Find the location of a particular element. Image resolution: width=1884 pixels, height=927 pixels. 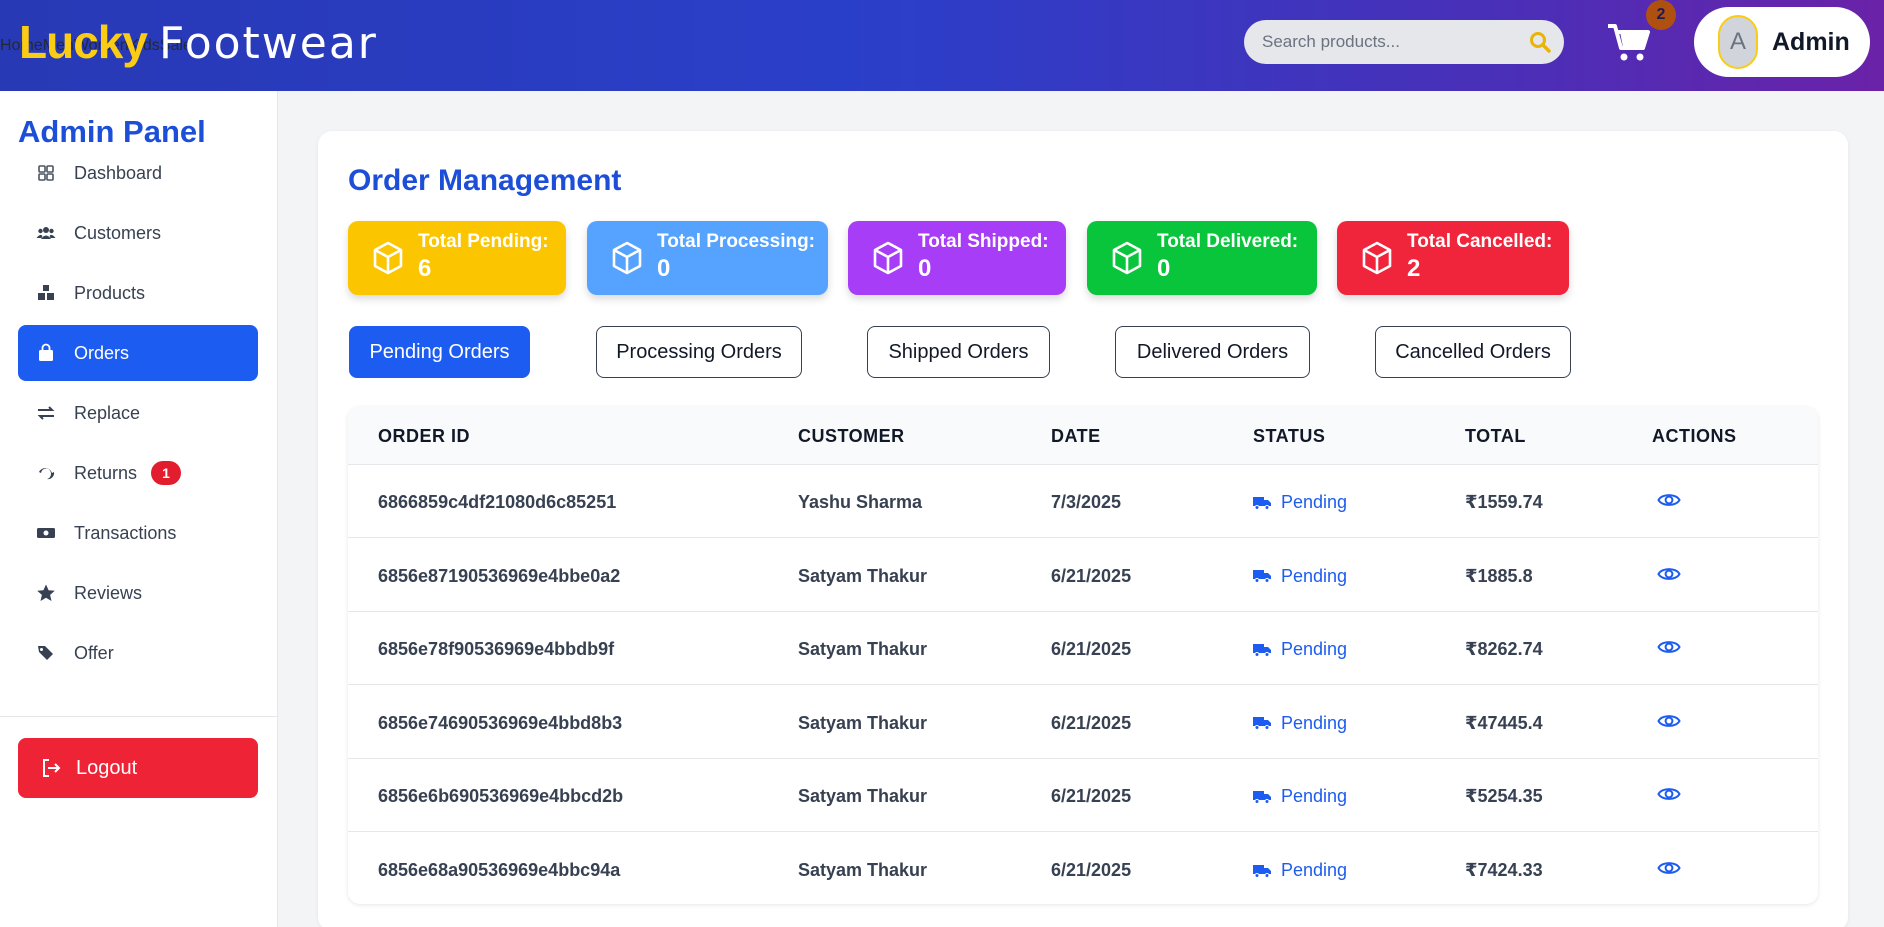

search-box is located at coordinates (1404, 42).